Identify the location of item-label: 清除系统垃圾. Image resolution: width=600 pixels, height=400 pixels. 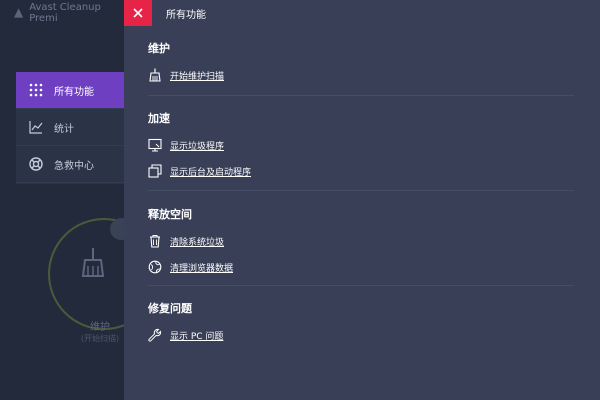
(197, 242).